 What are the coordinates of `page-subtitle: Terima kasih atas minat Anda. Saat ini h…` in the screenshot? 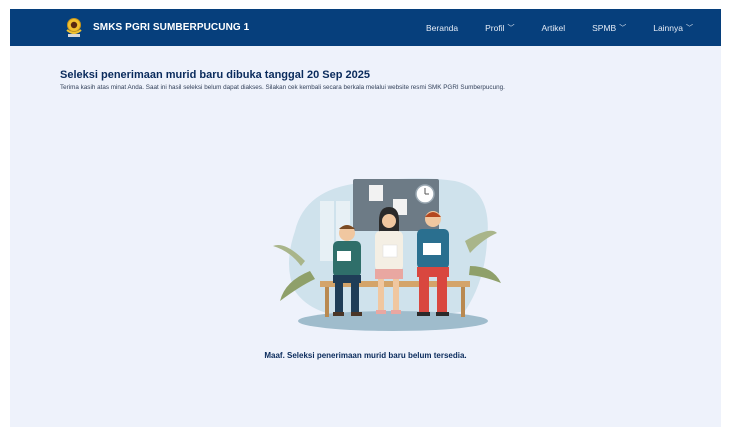 It's located at (282, 87).